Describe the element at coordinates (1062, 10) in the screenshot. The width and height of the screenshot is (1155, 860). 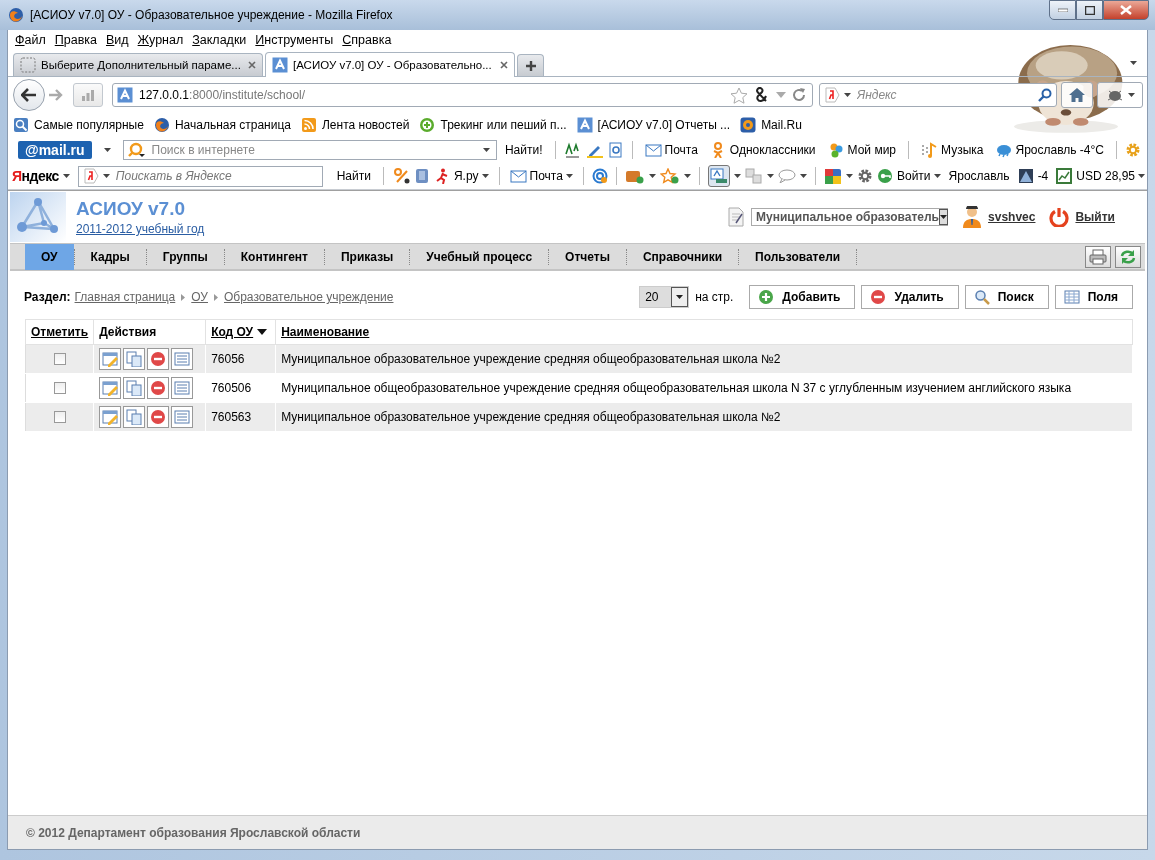
I see `minimize-button` at that location.